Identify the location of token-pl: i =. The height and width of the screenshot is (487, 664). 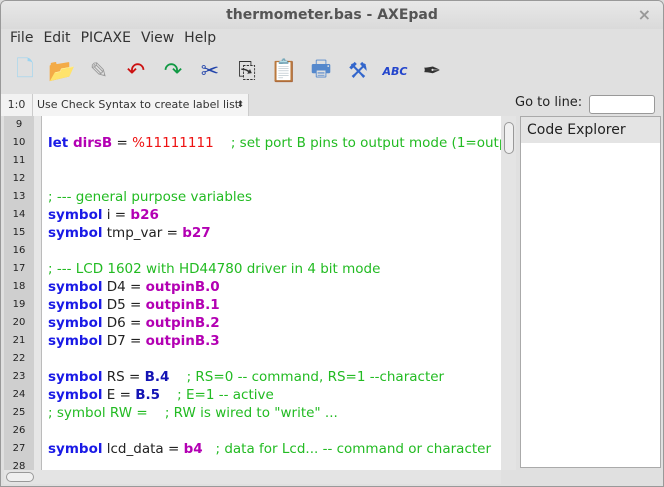
(116, 215).